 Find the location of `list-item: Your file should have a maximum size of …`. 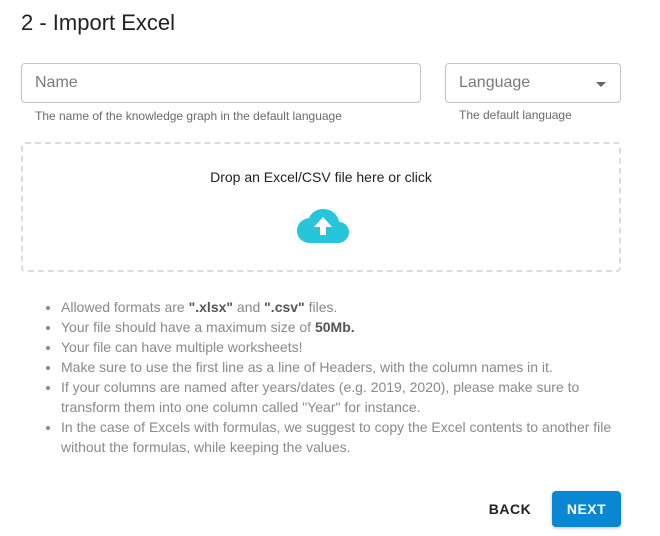

list-item: Your file should have a maximum size of … is located at coordinates (346, 327).